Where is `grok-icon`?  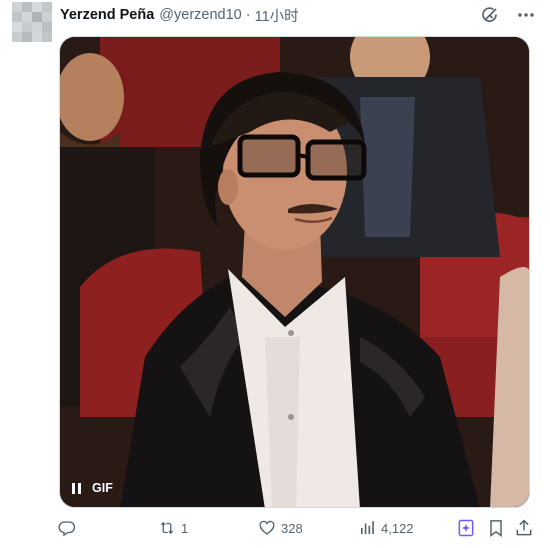 grok-icon is located at coordinates (490, 15).